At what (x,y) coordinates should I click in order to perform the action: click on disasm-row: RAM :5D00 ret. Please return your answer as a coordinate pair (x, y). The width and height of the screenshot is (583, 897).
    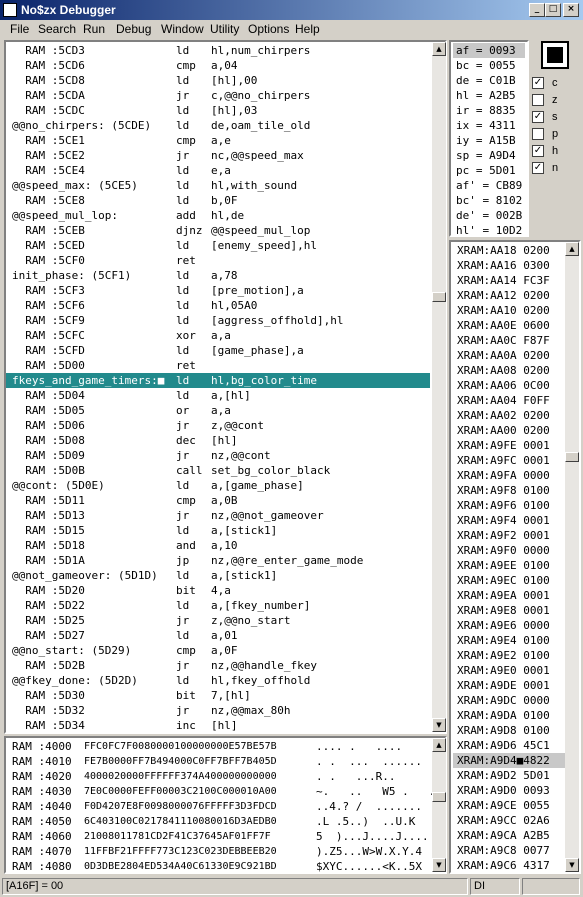
    Looking at the image, I should click on (218, 365).